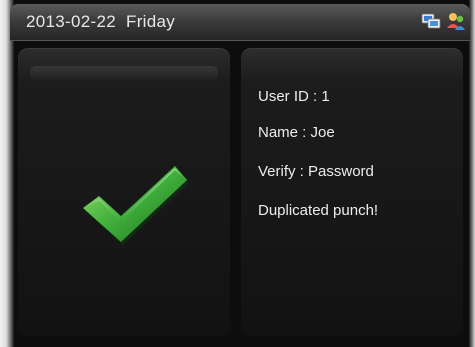 The width and height of the screenshot is (475, 347). What do you see at coordinates (318, 210) in the screenshot?
I see `punch-status-message: Duplicated punch!` at bounding box center [318, 210].